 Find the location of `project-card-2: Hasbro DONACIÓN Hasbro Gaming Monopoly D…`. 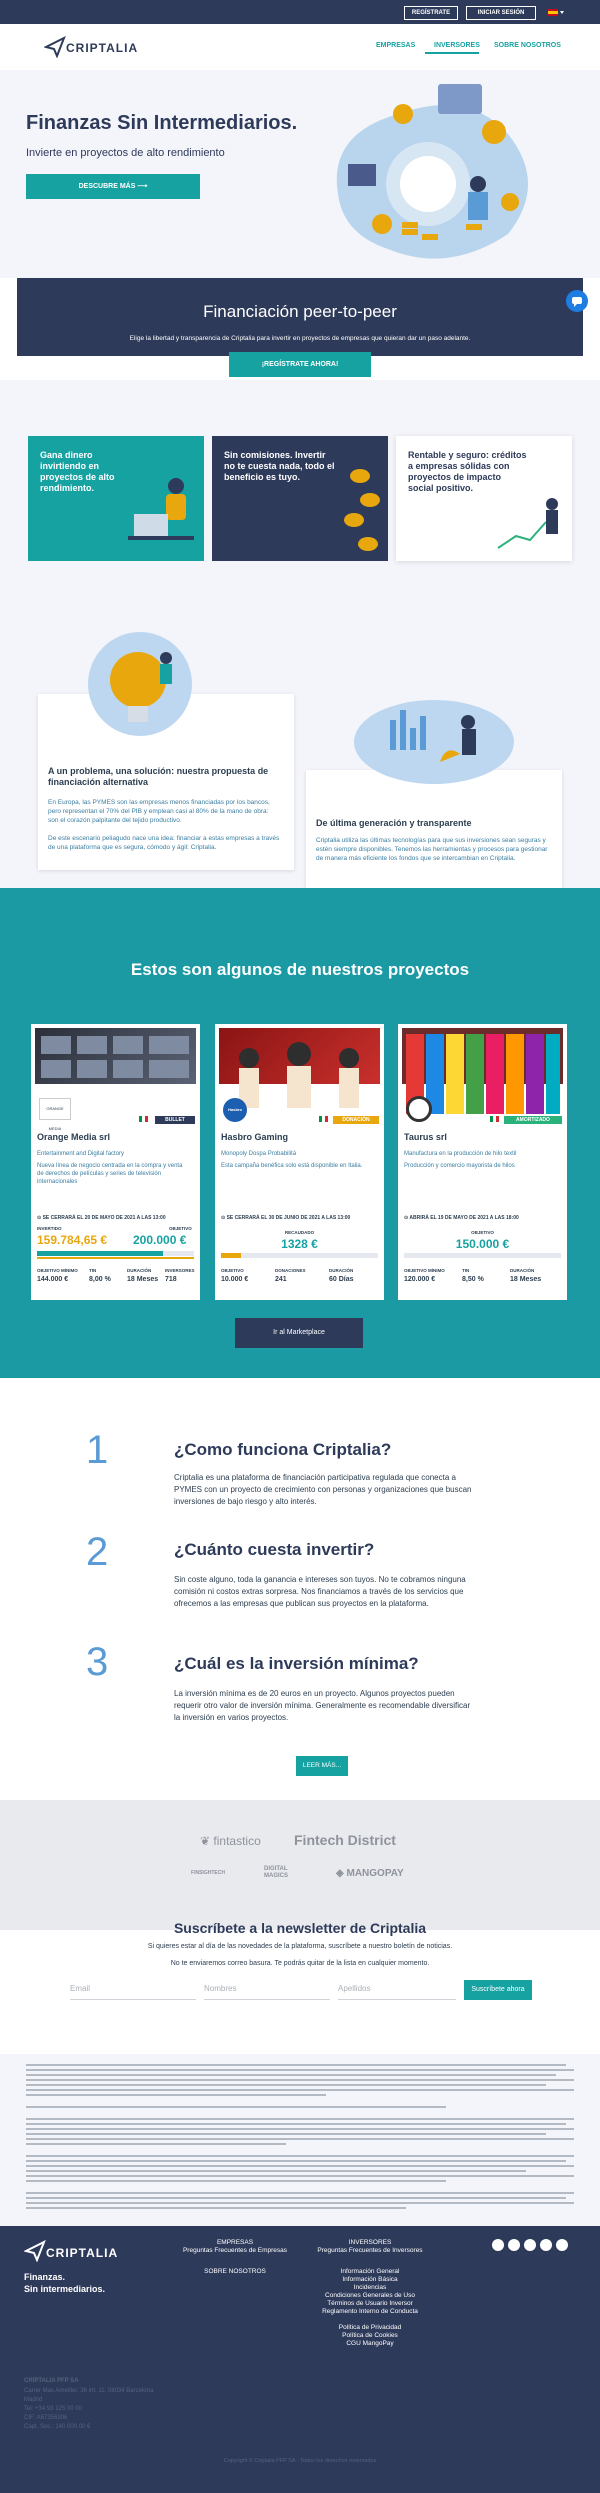

project-card-2: Hasbro DONACIÓN Hasbro Gaming Monopoly D… is located at coordinates (299, 1162).